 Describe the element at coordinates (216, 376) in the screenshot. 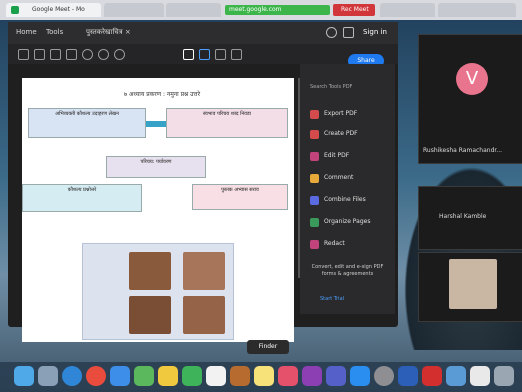

I see `calendar-icon` at that location.